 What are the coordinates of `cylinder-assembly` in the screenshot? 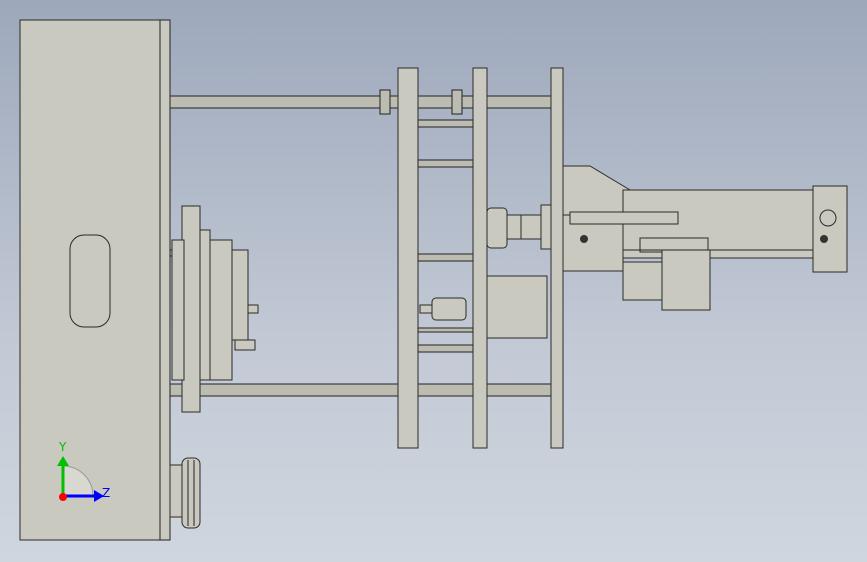 It's located at (705, 238).